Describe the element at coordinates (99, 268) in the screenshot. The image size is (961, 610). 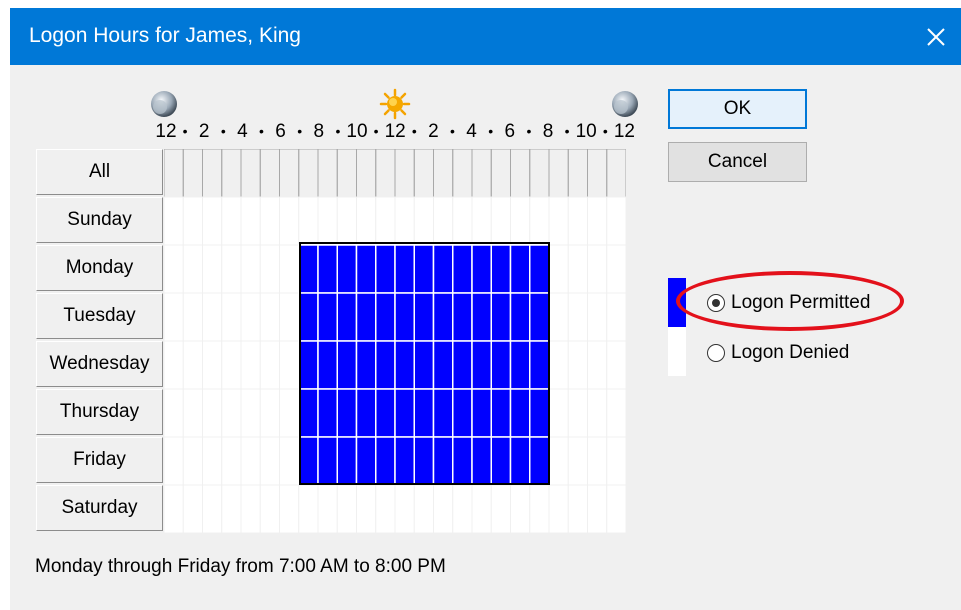
I see `row-monday: Monday` at that location.